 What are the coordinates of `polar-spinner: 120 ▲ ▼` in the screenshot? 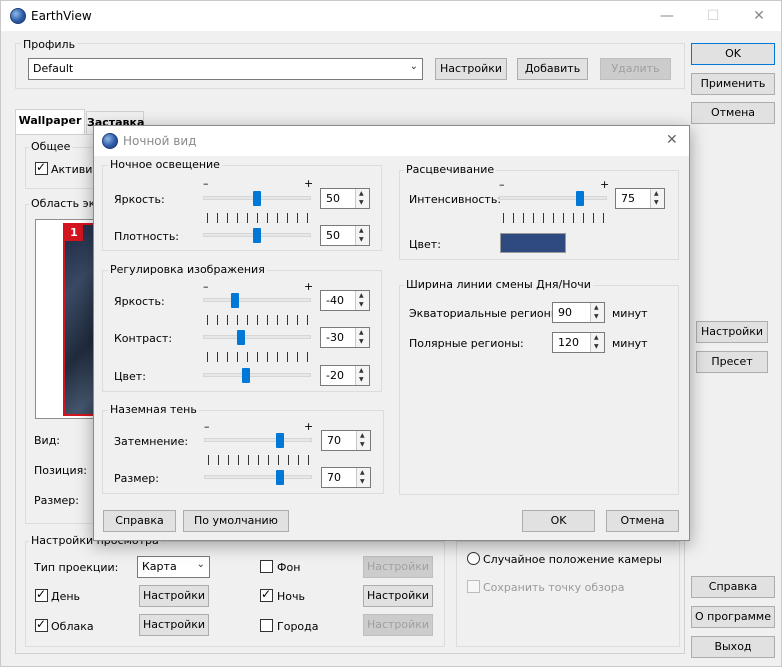 It's located at (578, 342).